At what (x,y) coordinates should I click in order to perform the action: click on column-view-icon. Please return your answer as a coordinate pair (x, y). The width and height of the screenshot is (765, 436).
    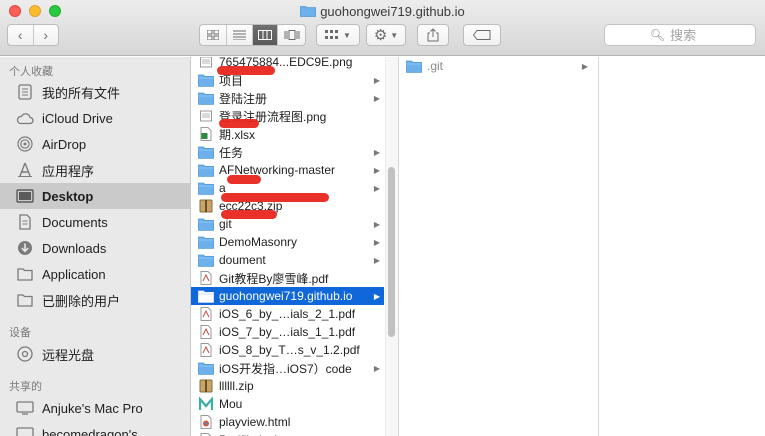
    Looking at the image, I should click on (264, 35).